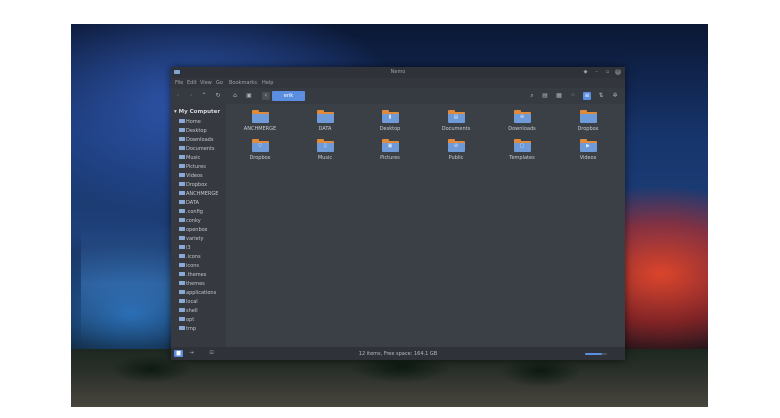 The image size is (780, 418). Describe the element at coordinates (615, 96) in the screenshot. I see `settings-icon: ✲` at that location.